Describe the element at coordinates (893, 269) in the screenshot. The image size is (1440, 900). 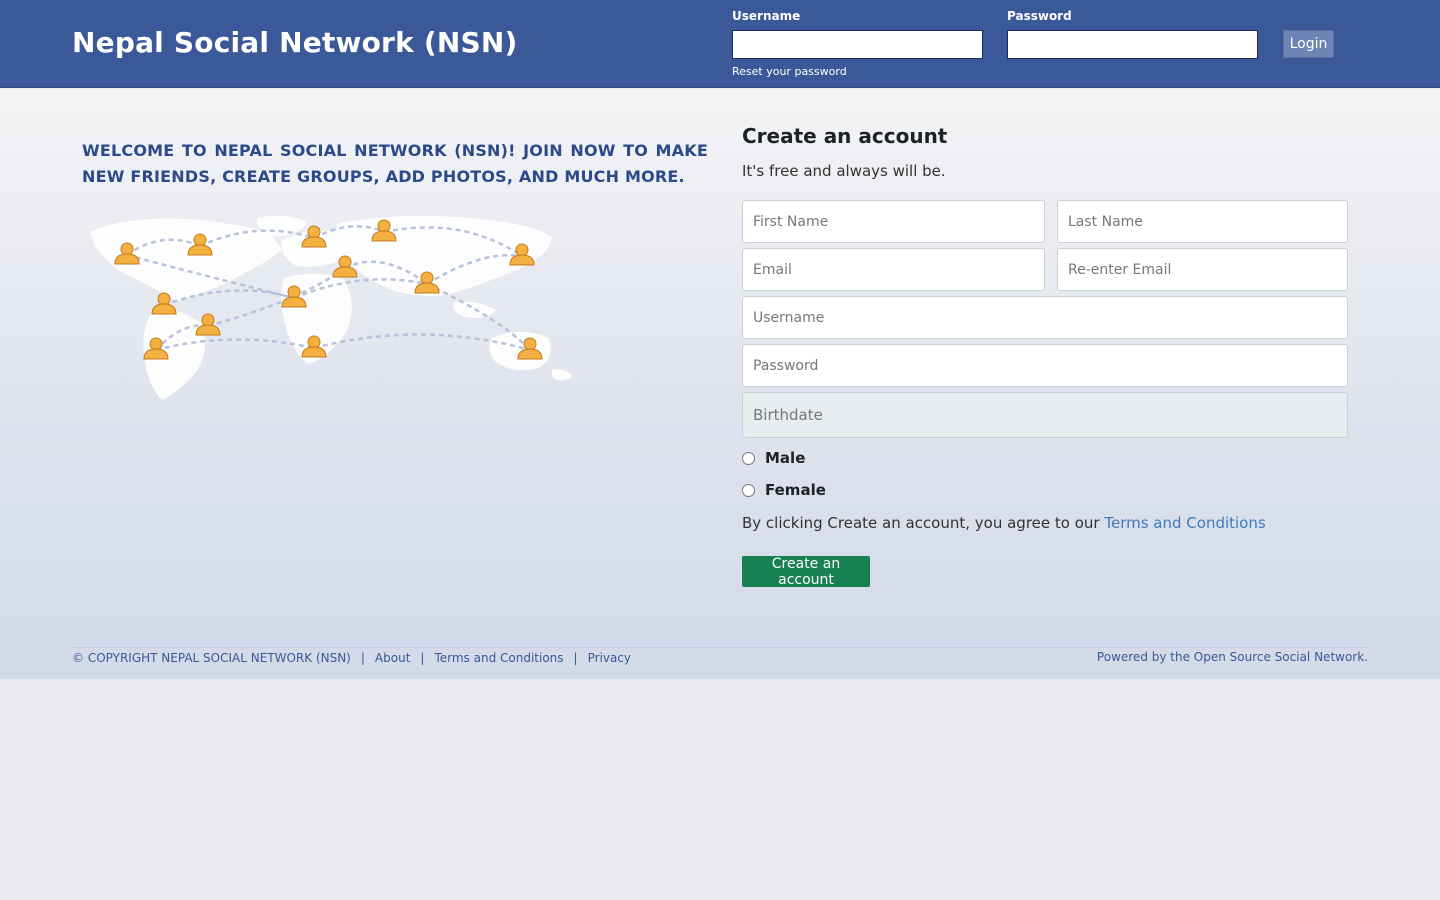
I see `email-input` at that location.